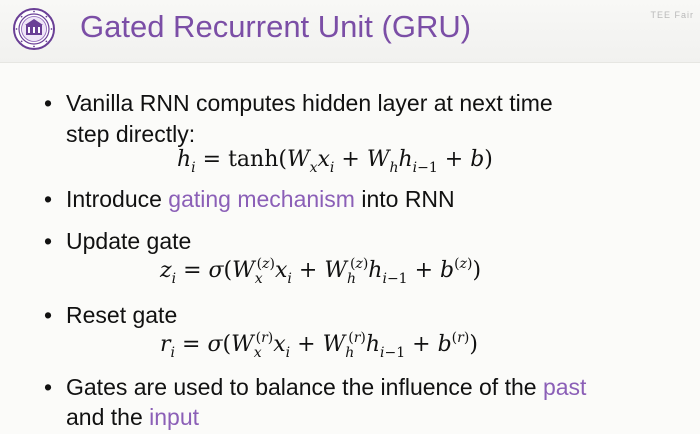 Image resolution: width=700 pixels, height=434 pixels. What do you see at coordinates (129, 241) in the screenshot?
I see `bullet-text: Update gate` at bounding box center [129, 241].